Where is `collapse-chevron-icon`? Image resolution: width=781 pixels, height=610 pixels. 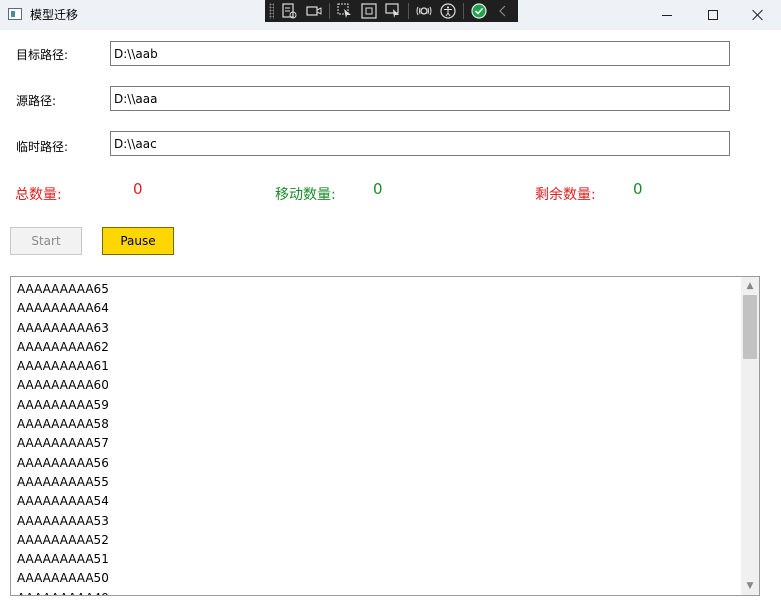
collapse-chevron-icon is located at coordinates (503, 11).